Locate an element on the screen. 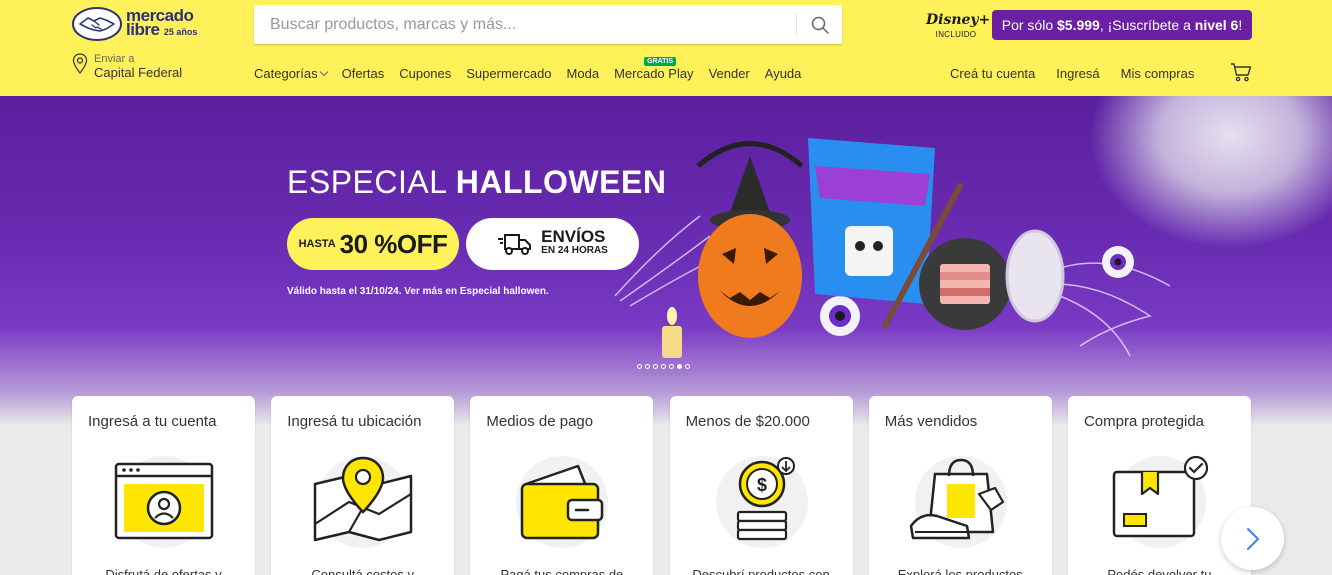 The image size is (1332, 575). card-title: Compra protegida is located at coordinates (1144, 421).